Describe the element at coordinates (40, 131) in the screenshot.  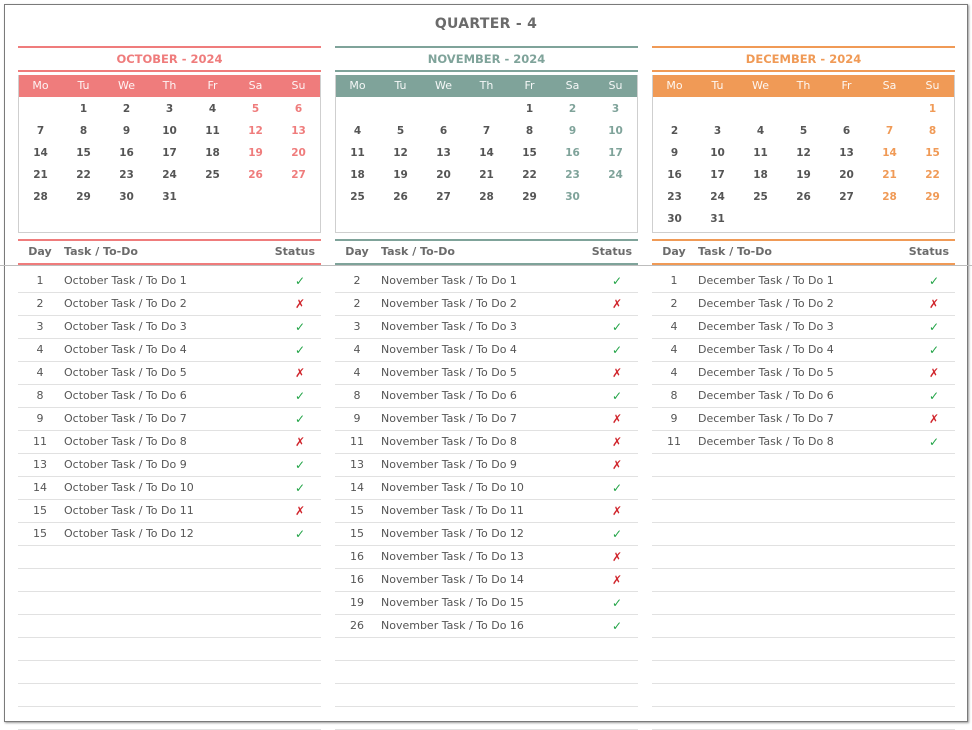
I see `calendar-day: 7` at that location.